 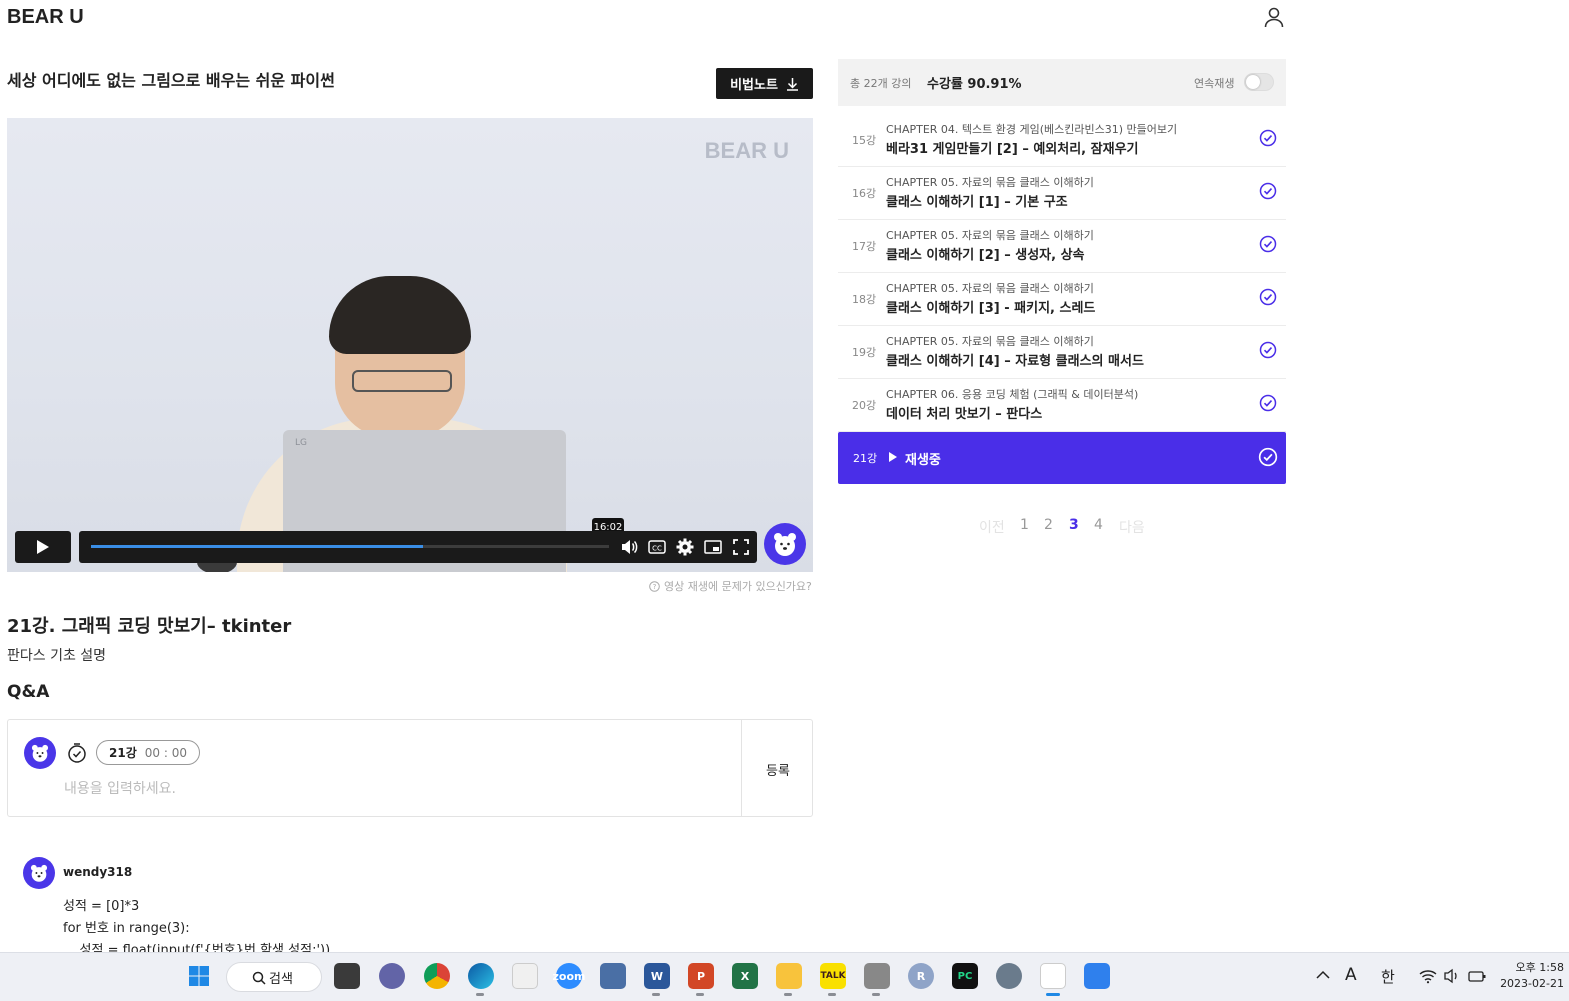 I want to click on calculator-icon, so click(x=613, y=976).